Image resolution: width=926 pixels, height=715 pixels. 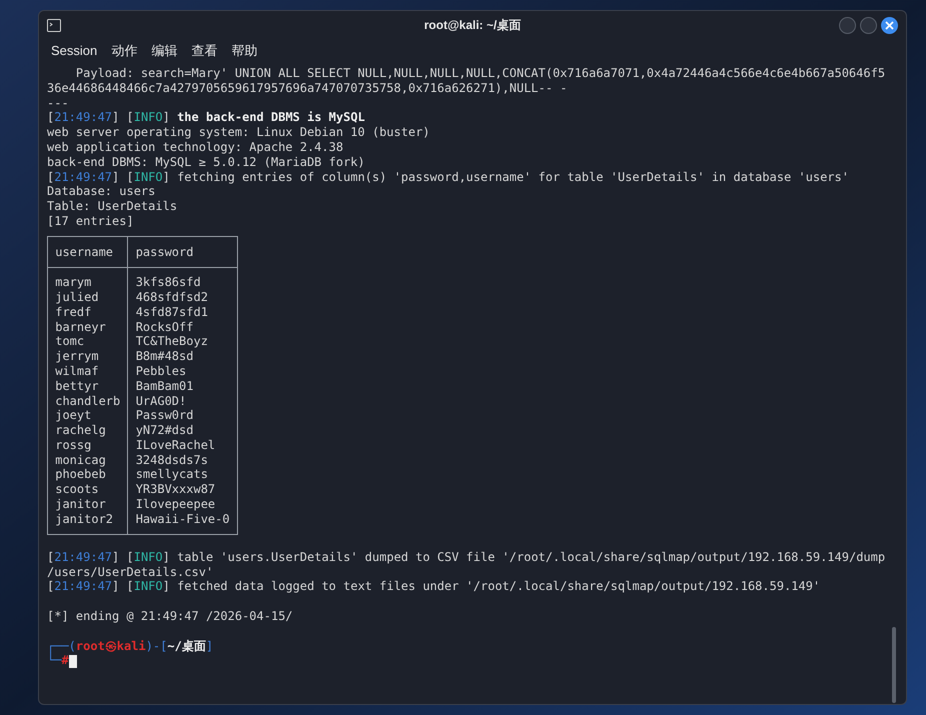 What do you see at coordinates (183, 342) in the screenshot?
I see `table-cell: TC&TheBoyz` at bounding box center [183, 342].